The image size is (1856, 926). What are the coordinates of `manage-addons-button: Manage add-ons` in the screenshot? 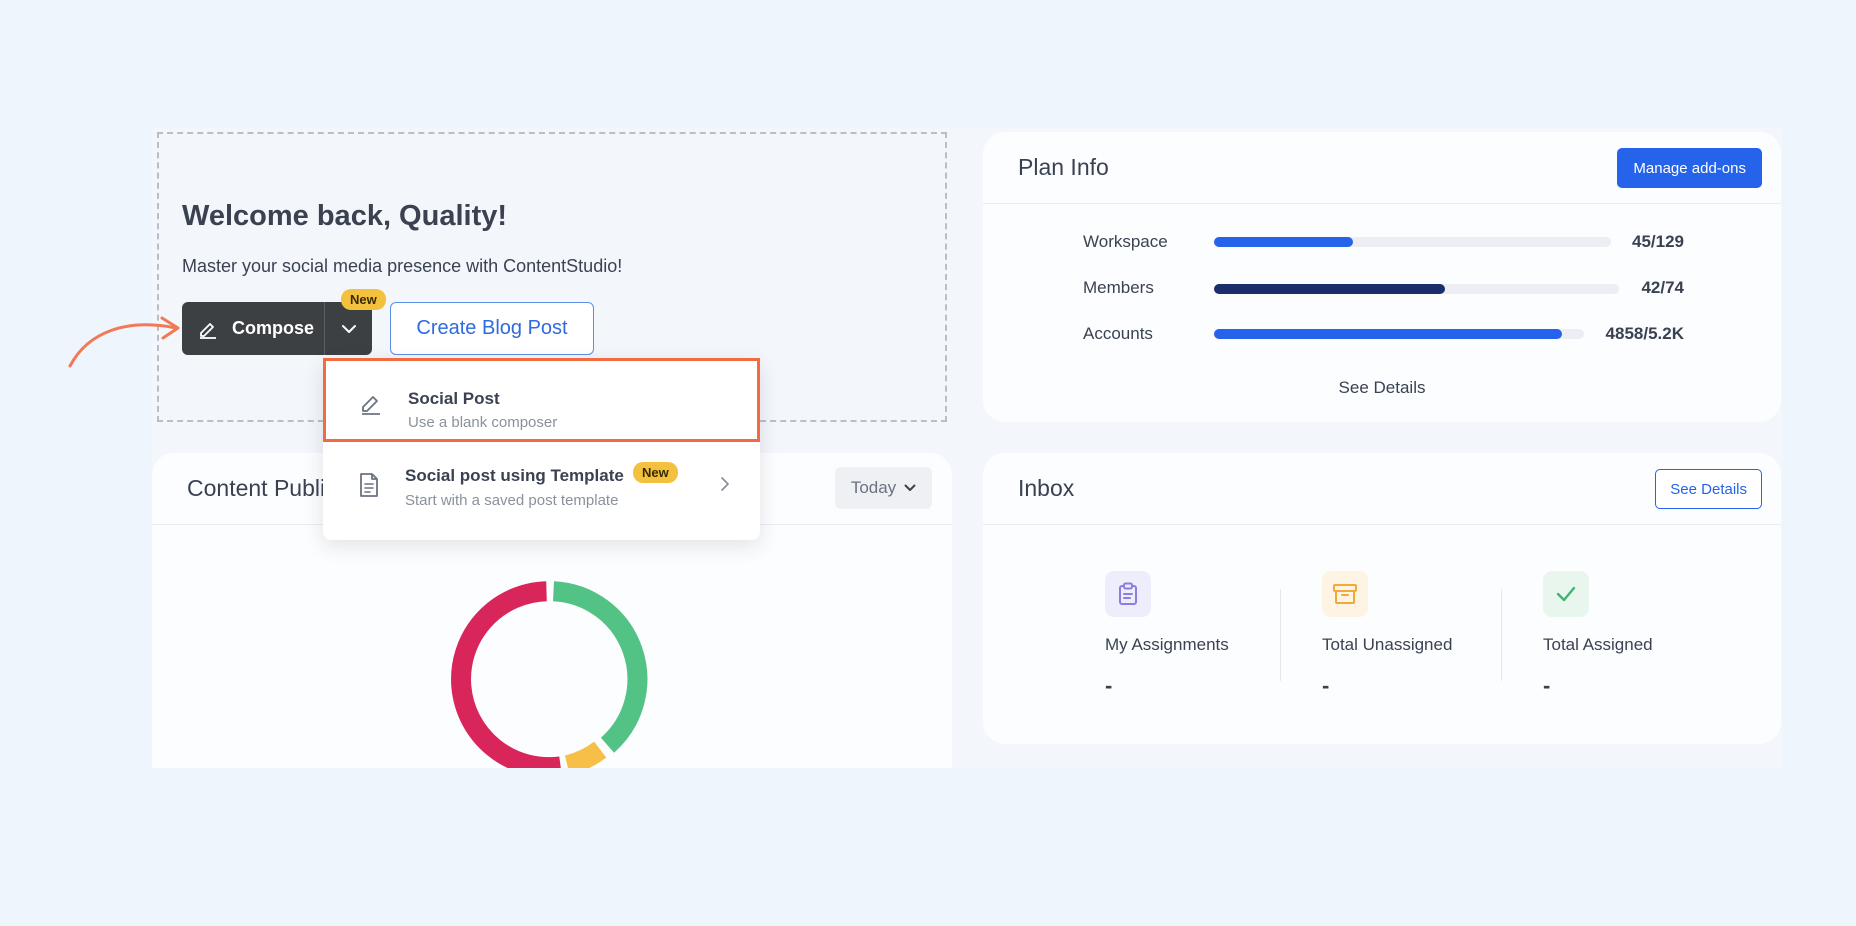 It's located at (1689, 168).